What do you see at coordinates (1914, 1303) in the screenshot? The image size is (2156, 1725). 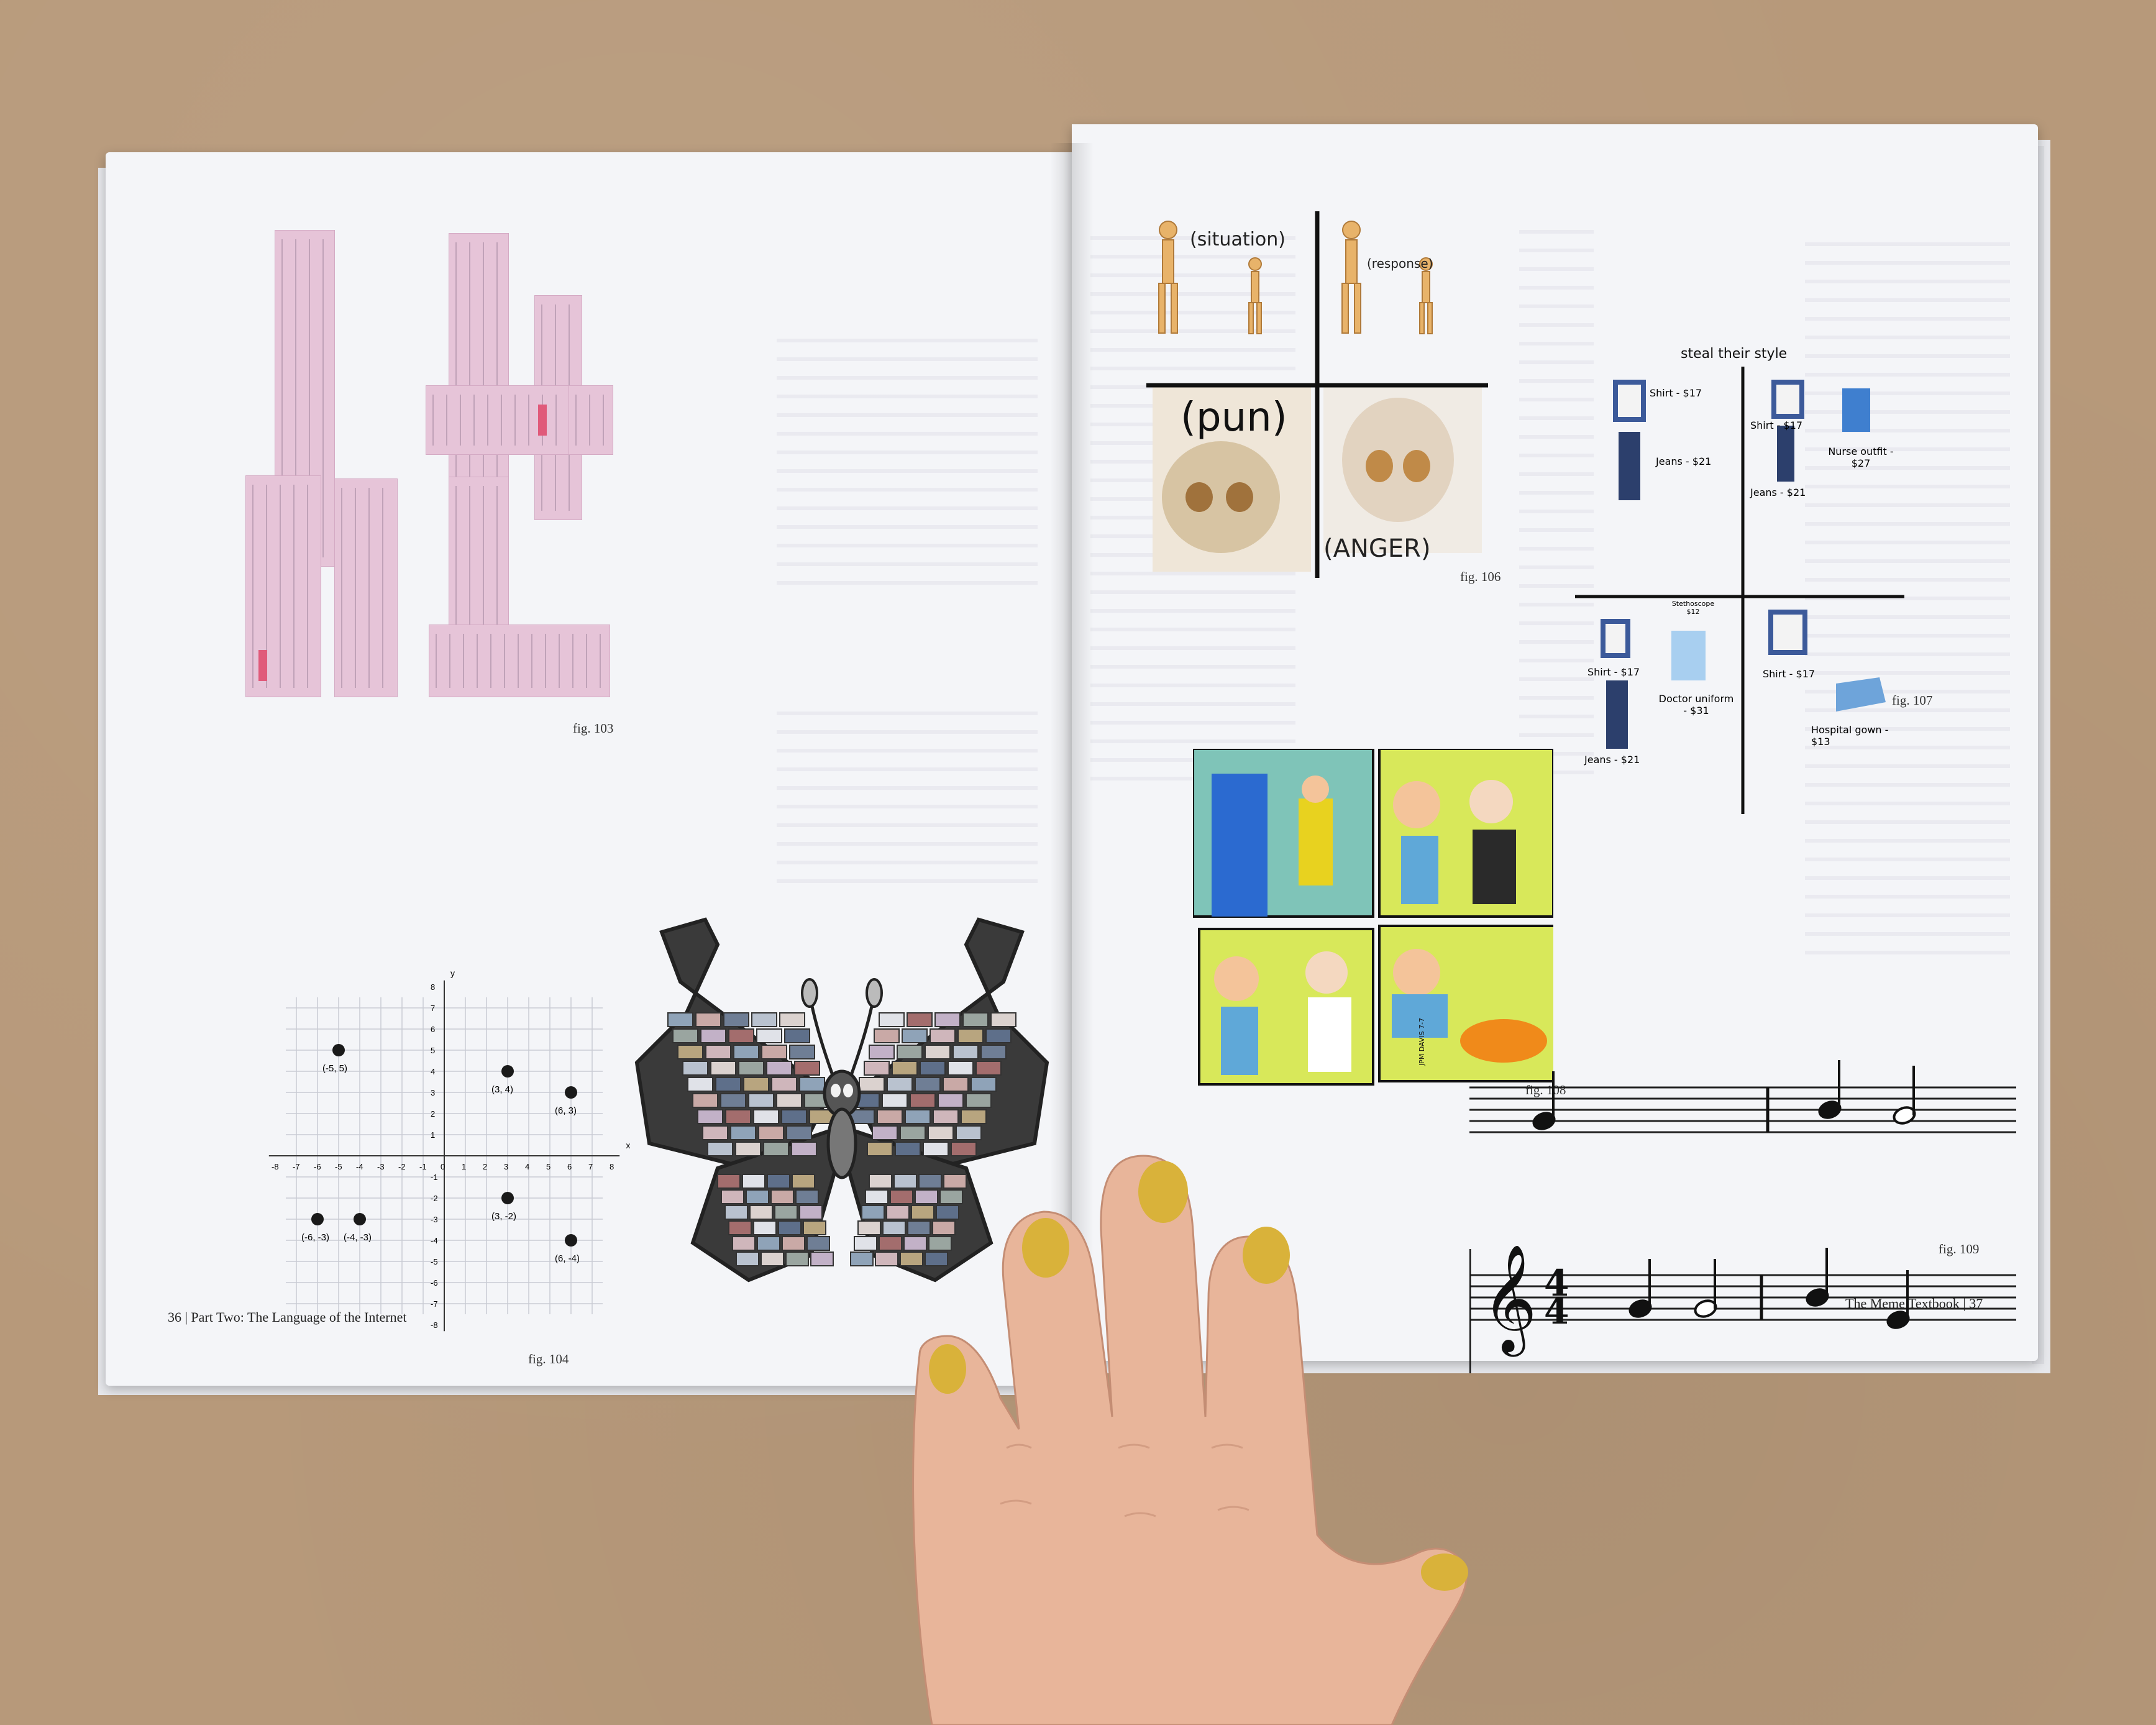 I see `page-footer: The Meme Textbook | 37` at bounding box center [1914, 1303].